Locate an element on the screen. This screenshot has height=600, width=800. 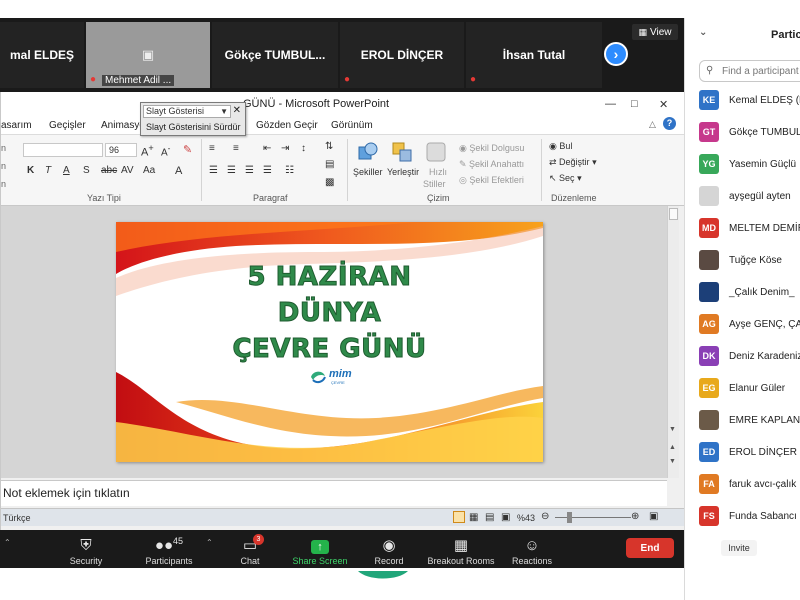
numbering-icon: ≡ is located at coordinates (236, 148).